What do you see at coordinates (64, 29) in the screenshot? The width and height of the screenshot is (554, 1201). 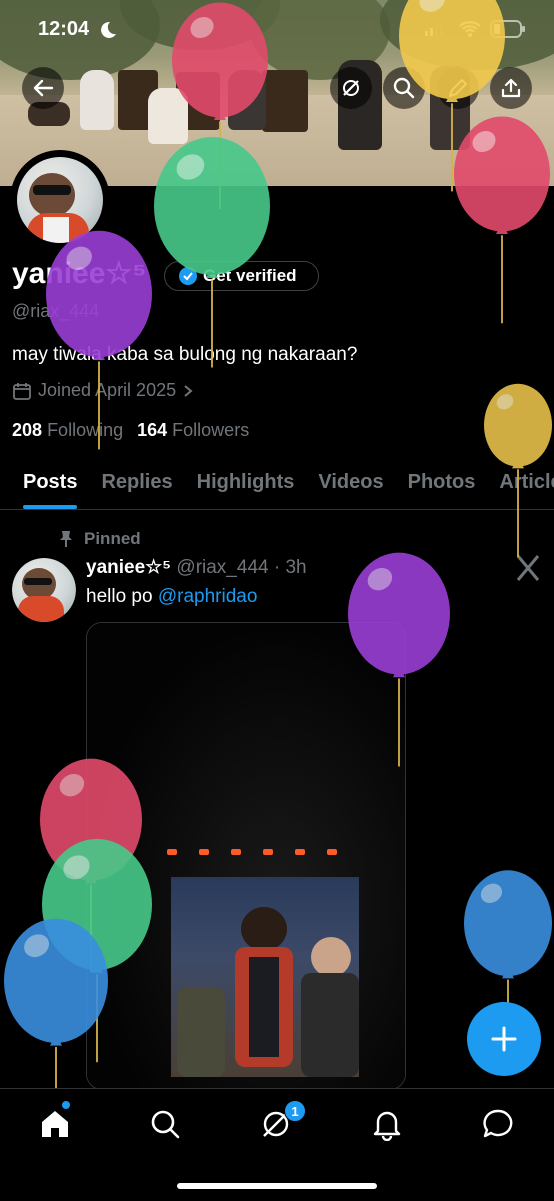 I see `status-time: 12:04` at bounding box center [64, 29].